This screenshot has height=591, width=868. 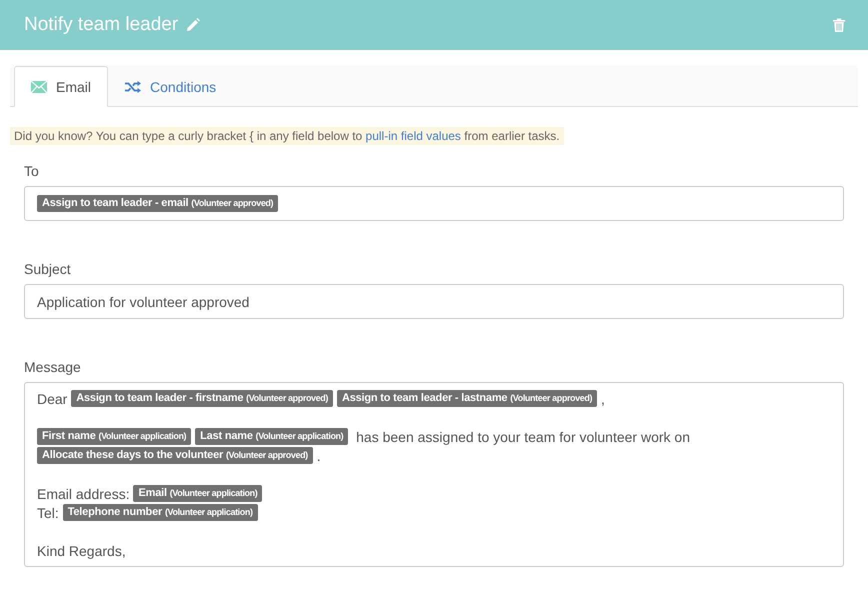 What do you see at coordinates (81, 550) in the screenshot?
I see `message-text: Kind Regards,` at bounding box center [81, 550].